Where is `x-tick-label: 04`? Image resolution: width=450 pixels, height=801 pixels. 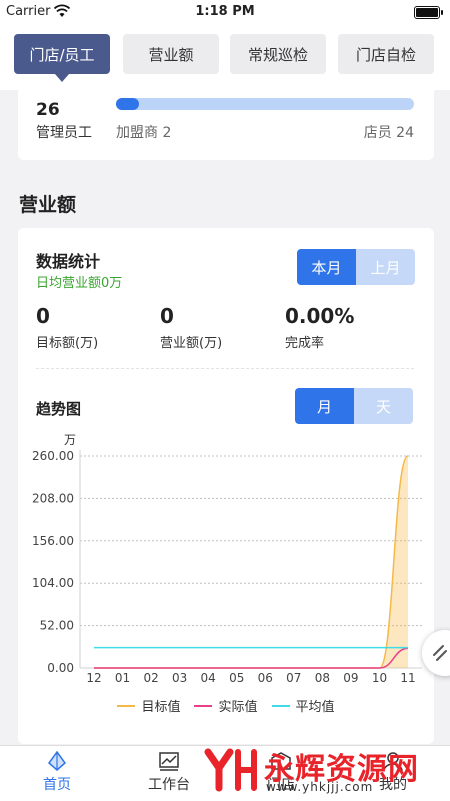
x-tick-label: 04 is located at coordinates (208, 678).